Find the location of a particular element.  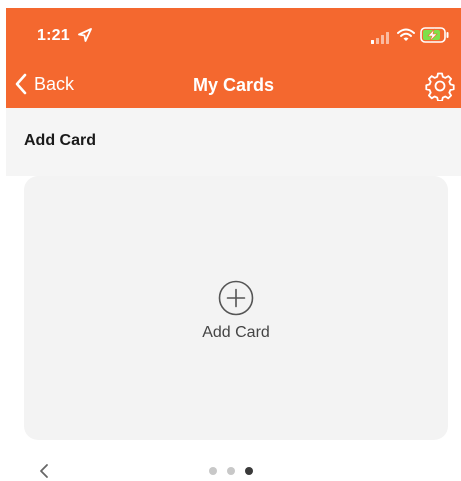

wifi-icon is located at coordinates (406, 34).